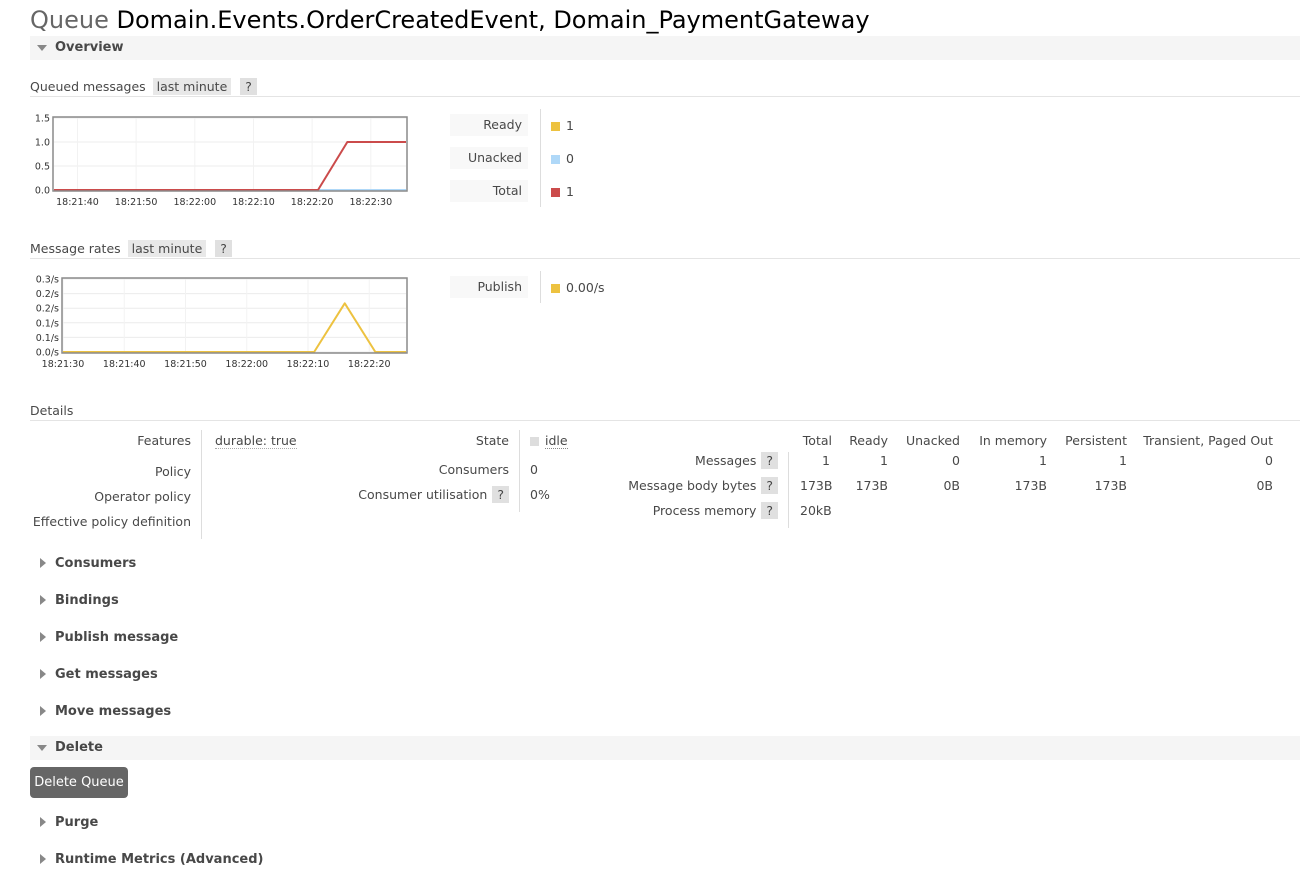 Image resolution: width=1300 pixels, height=880 pixels. I want to click on body-bytes-label-text: Message body bytes, so click(692, 485).